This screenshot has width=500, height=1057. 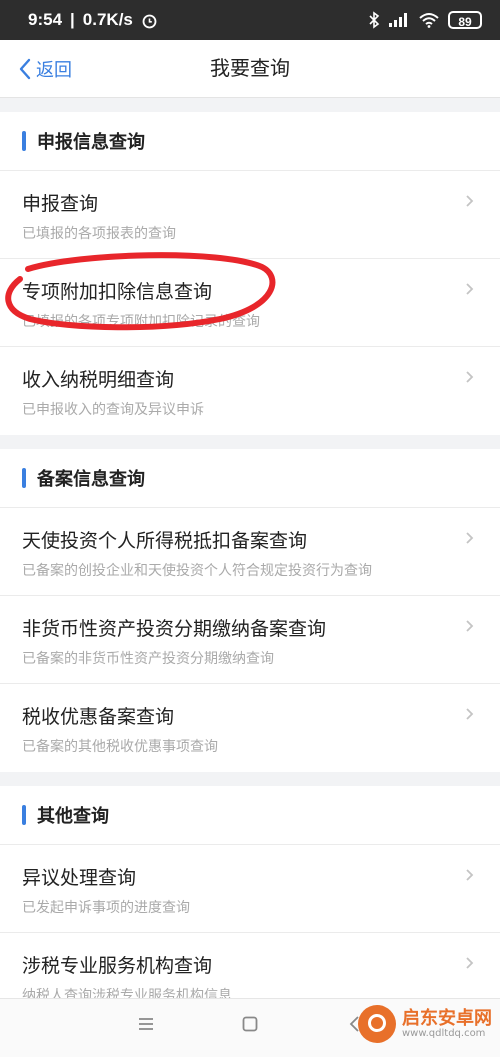 What do you see at coordinates (146, 1024) in the screenshot?
I see `menu-icon` at bounding box center [146, 1024].